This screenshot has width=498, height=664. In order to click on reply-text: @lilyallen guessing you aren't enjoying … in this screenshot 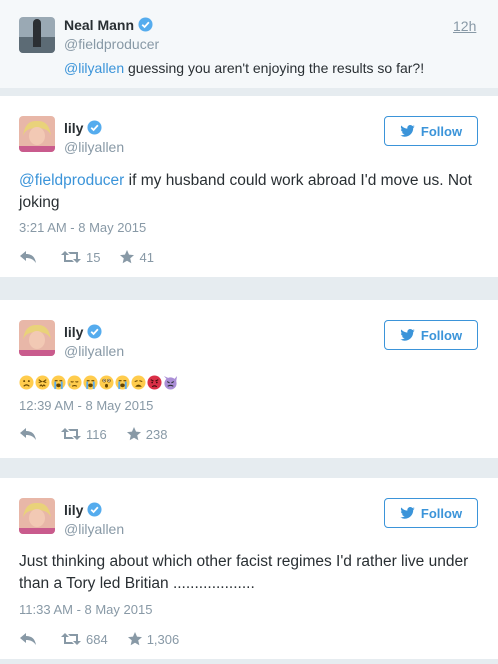, I will do `click(244, 68)`.